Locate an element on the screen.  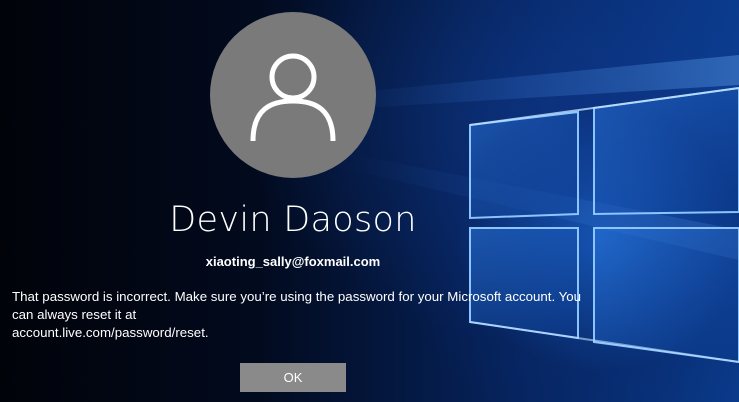
user-email: xiaoting_sally@foxmail.com is located at coordinates (293, 261).